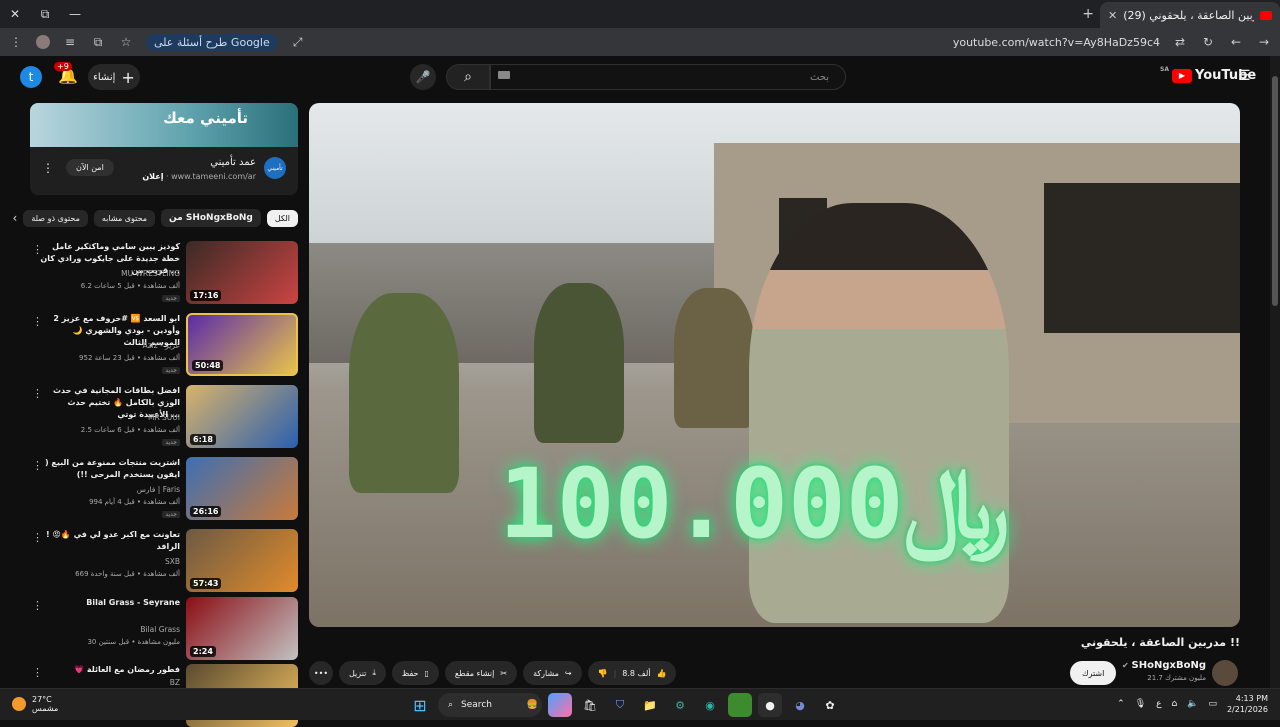 This screenshot has width=1280, height=727. Describe the element at coordinates (242, 488) in the screenshot. I see `video-thumbnail: 26:16` at that location.